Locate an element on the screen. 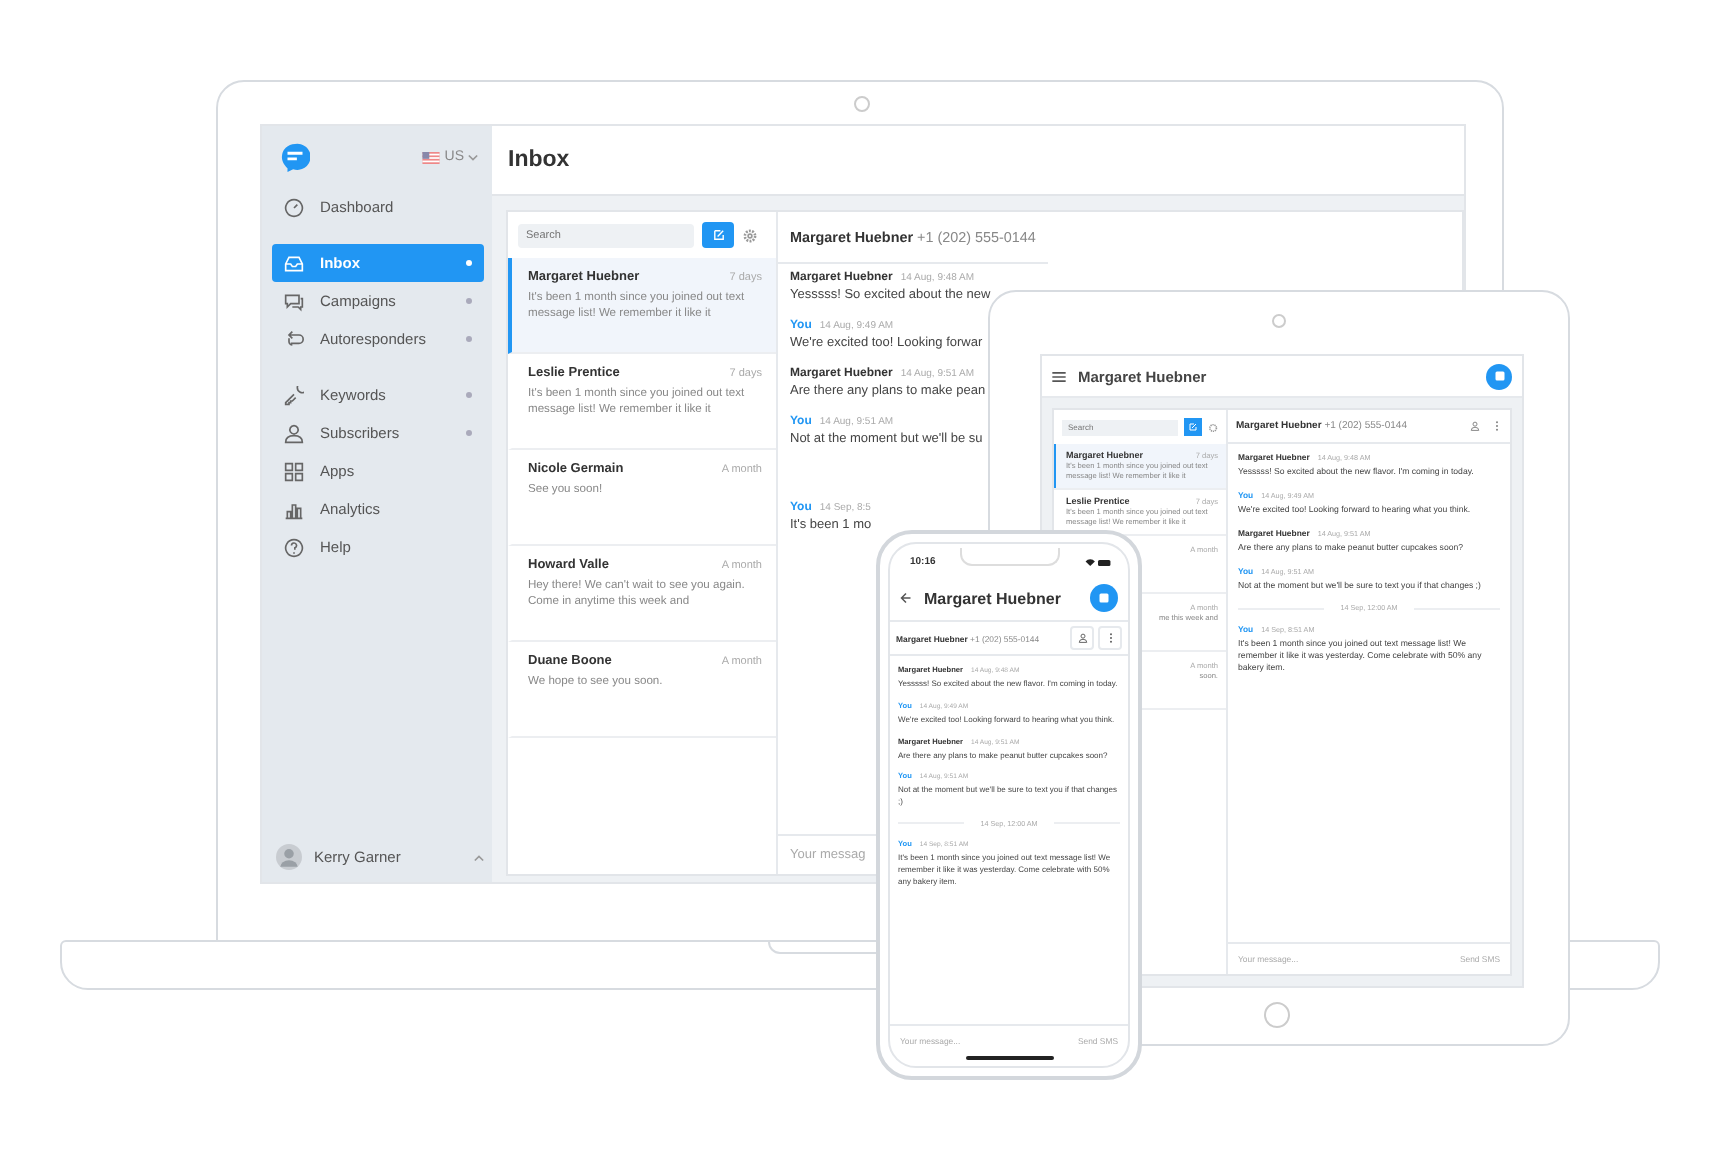 The width and height of the screenshot is (1720, 1158). bar-chart-icon is located at coordinates (294, 509).